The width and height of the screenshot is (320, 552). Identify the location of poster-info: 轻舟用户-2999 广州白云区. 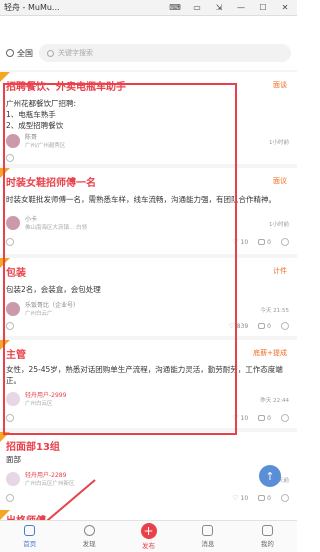
(36, 398).